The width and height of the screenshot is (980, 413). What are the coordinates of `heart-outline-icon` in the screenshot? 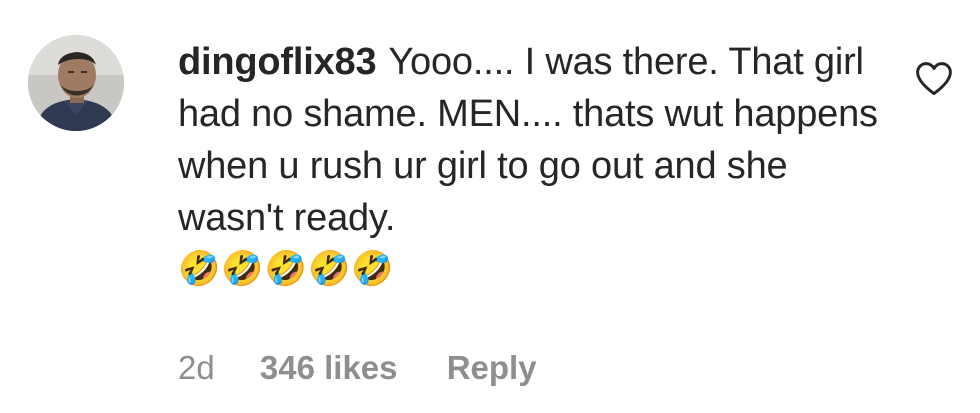 It's located at (934, 79).